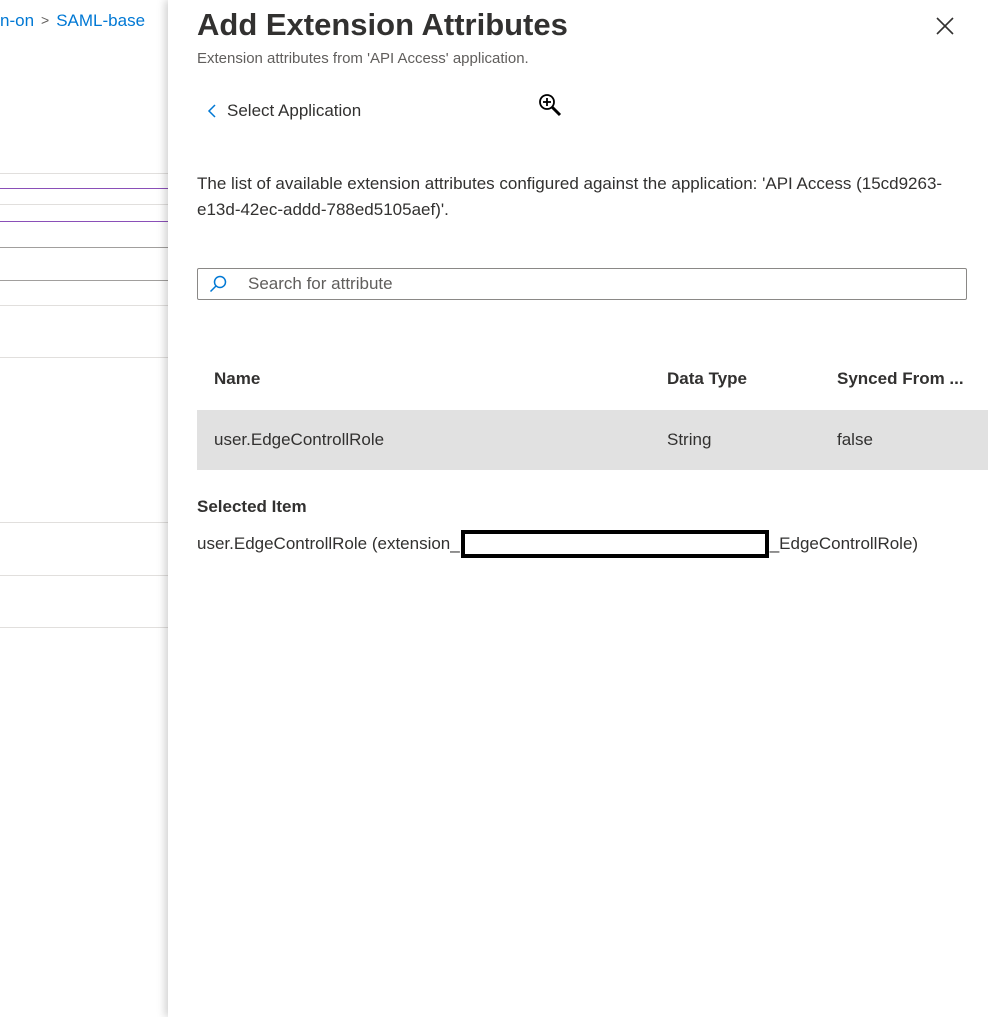  Describe the element at coordinates (17, 20) in the screenshot. I see `breadcrumb-item-single-sign-on: n-on` at that location.